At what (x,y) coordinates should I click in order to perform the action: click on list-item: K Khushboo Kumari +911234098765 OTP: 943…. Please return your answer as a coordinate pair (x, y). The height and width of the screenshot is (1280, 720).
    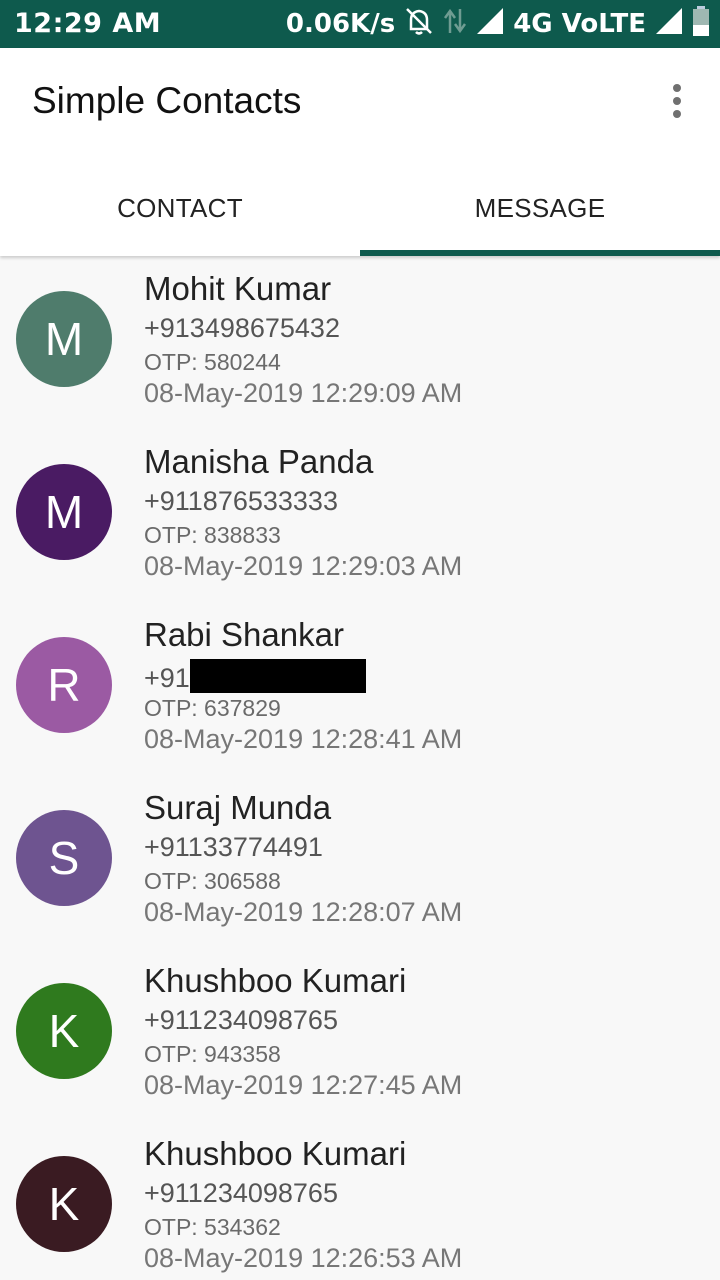
    Looking at the image, I should click on (360, 1034).